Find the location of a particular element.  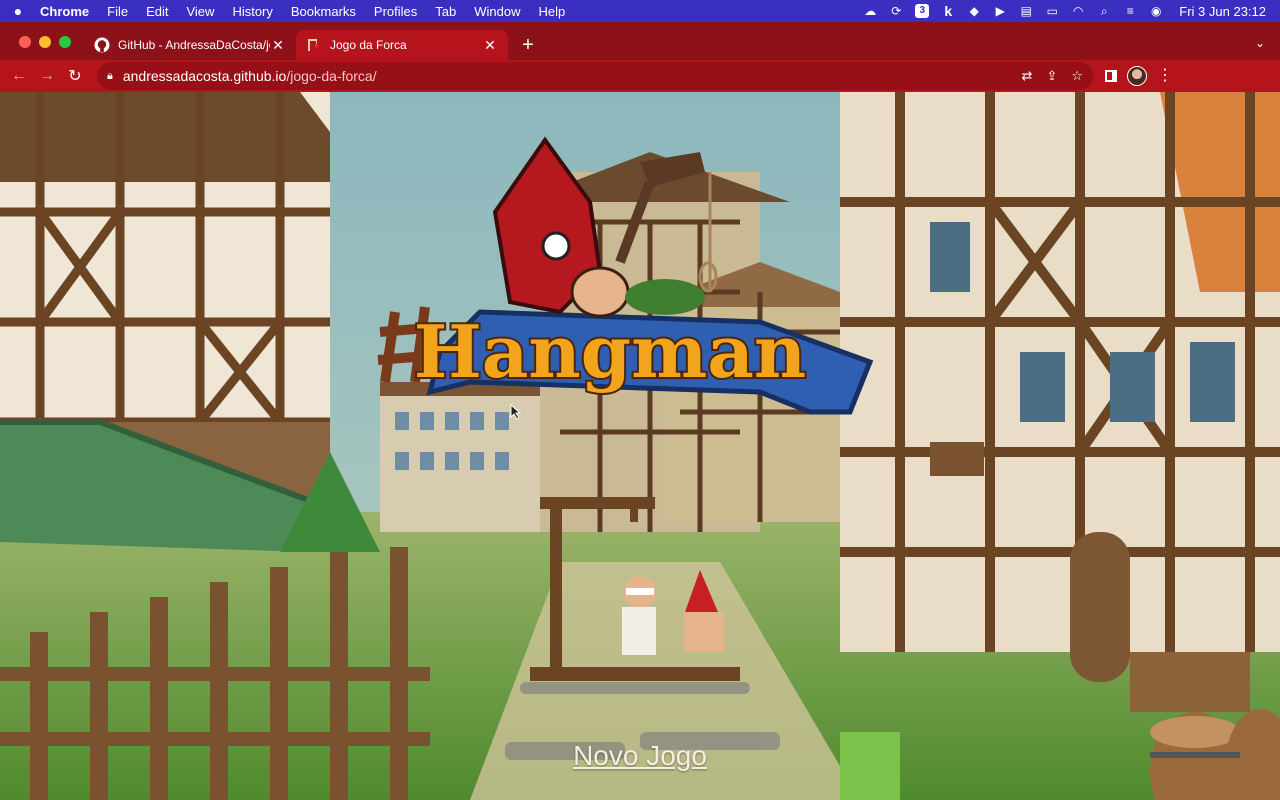

back-arrow-icon: ← is located at coordinates (19, 76).